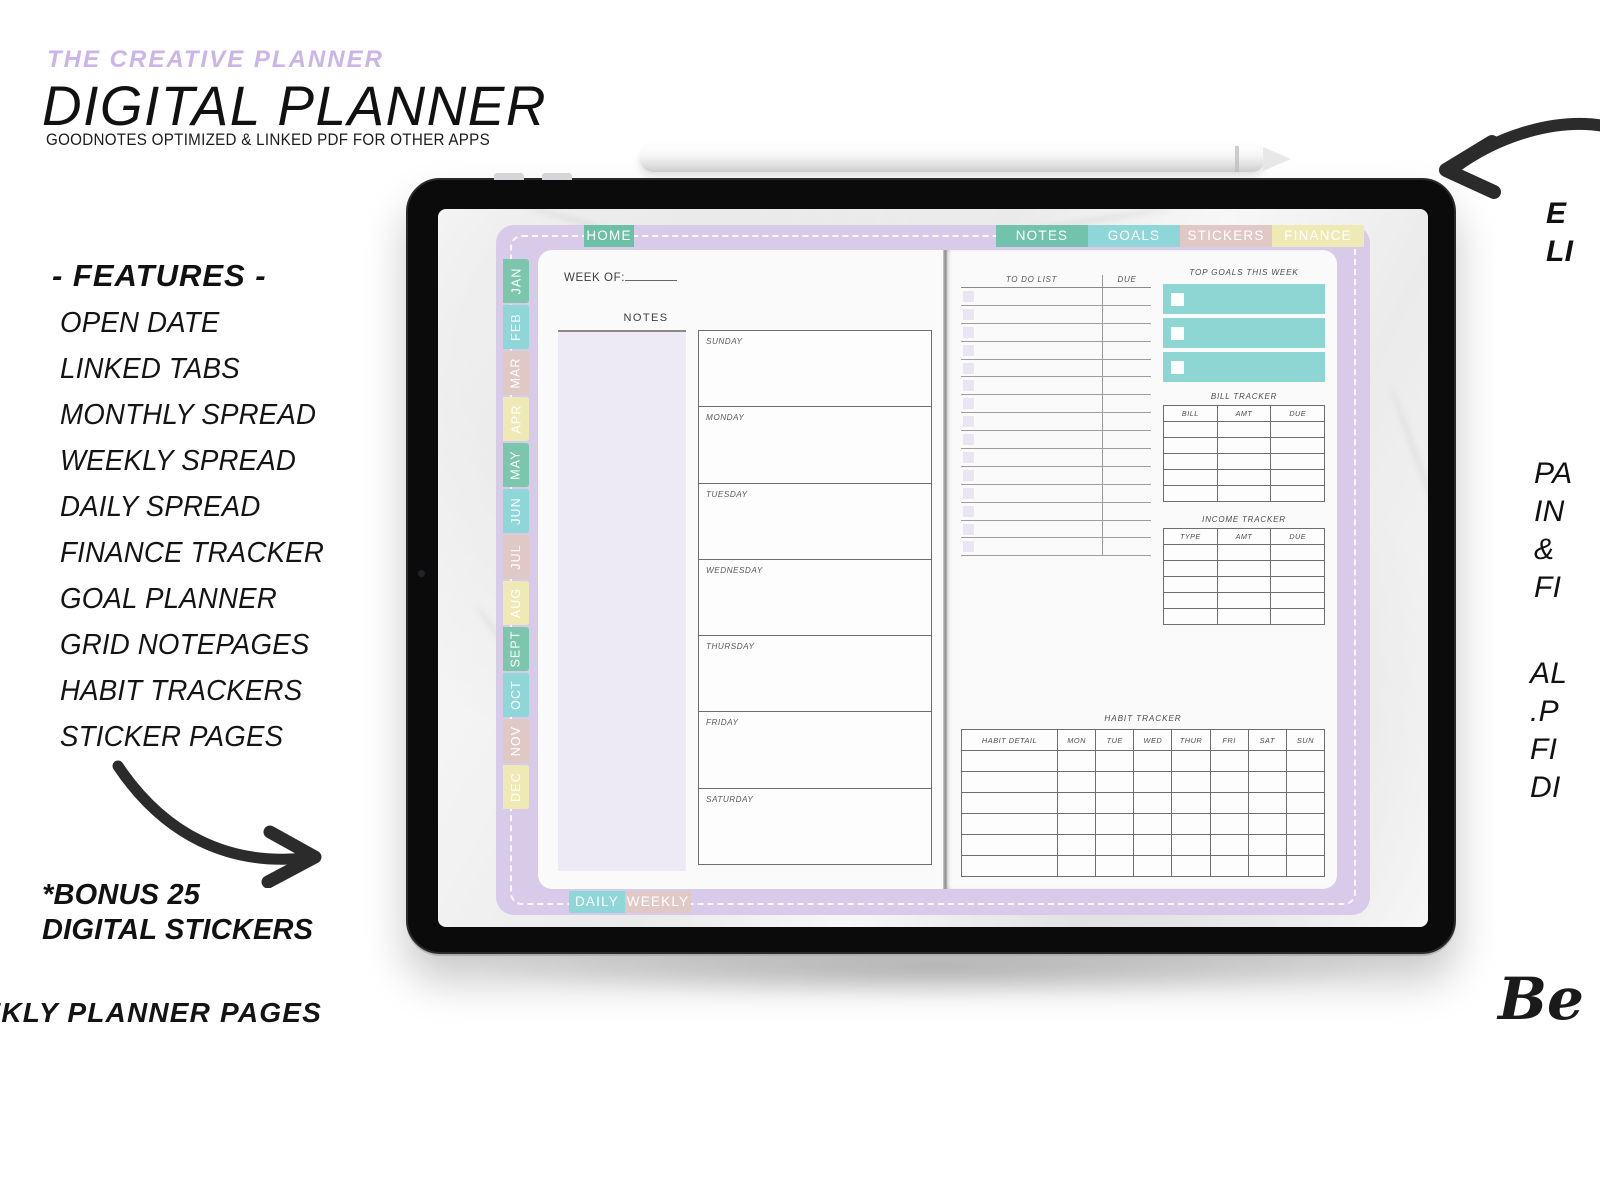 The height and width of the screenshot is (1183, 1600). What do you see at coordinates (516, 603) in the screenshot?
I see `month-tab-aug: AUG` at bounding box center [516, 603].